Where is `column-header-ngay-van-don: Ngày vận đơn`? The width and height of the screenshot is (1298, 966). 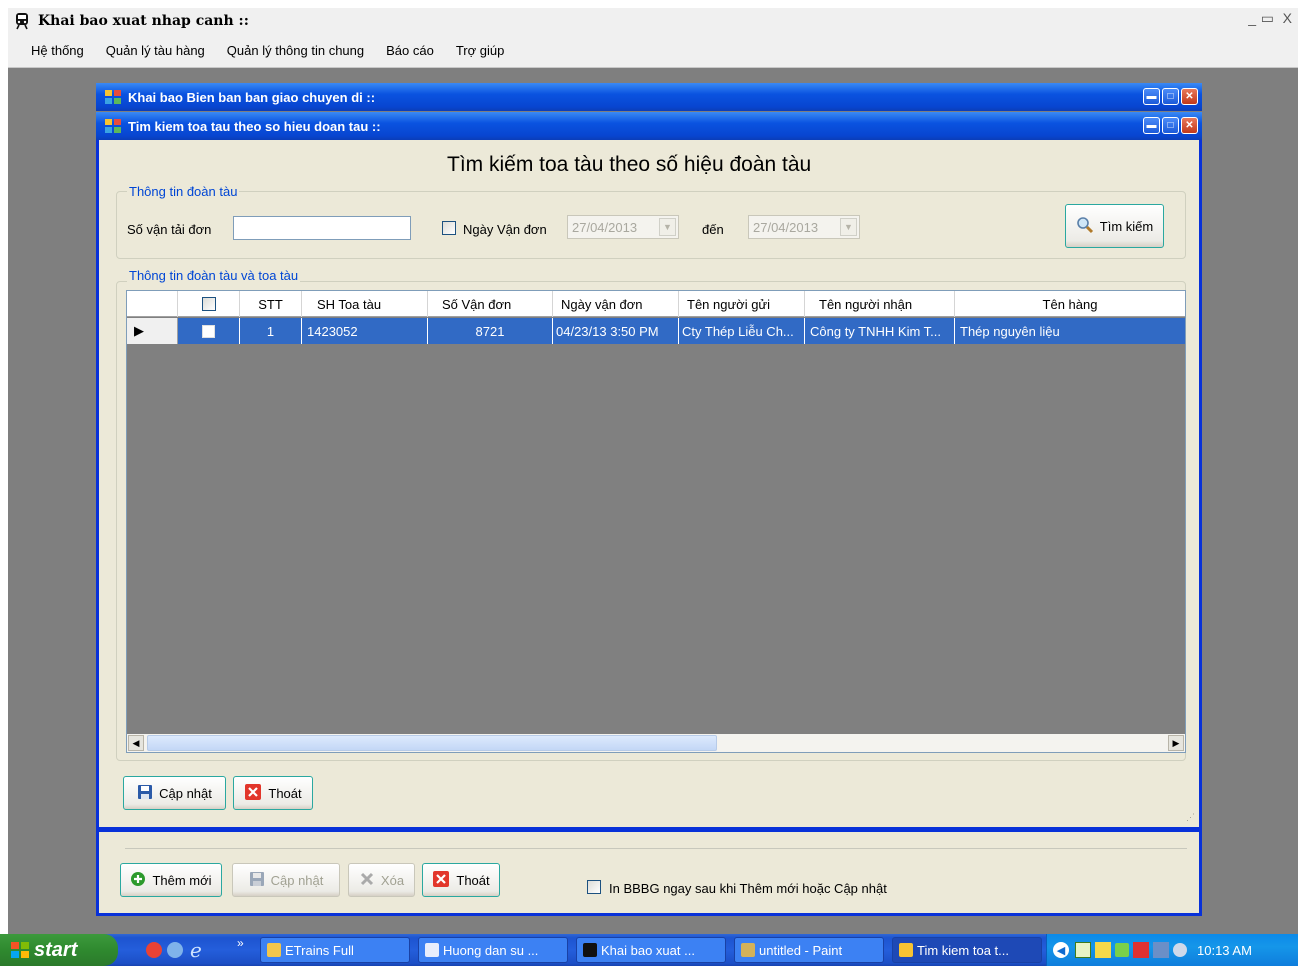
column-header-ngay-van-don: Ngày vận đơn is located at coordinates (616, 304).